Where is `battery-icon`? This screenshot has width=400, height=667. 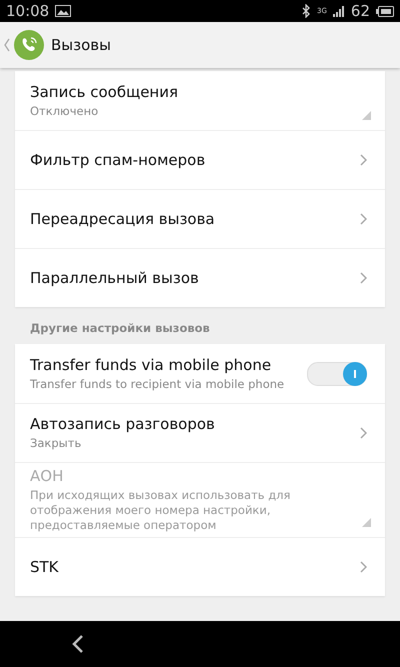
battery-icon is located at coordinates (385, 11).